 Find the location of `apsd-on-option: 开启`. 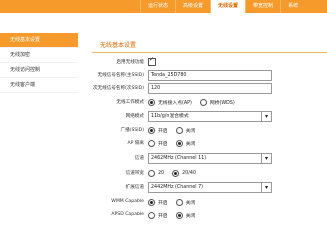

apsd-on-option: 开启 is located at coordinates (158, 215).